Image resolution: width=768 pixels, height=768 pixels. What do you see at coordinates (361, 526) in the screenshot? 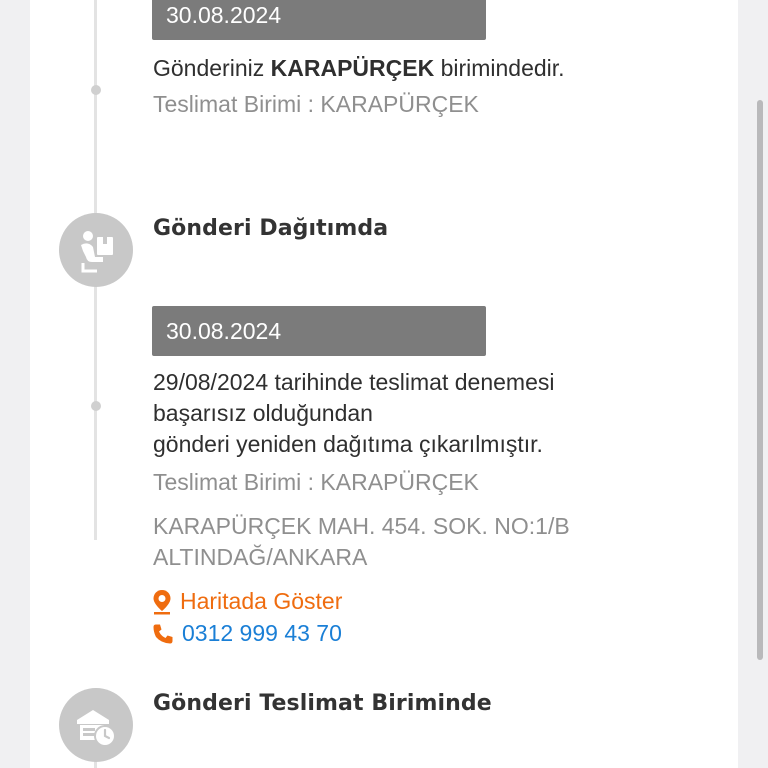
I see `unit-address-line: KARAPÜRÇEK MAH. 454. SOK. NO:1/B` at bounding box center [361, 526].